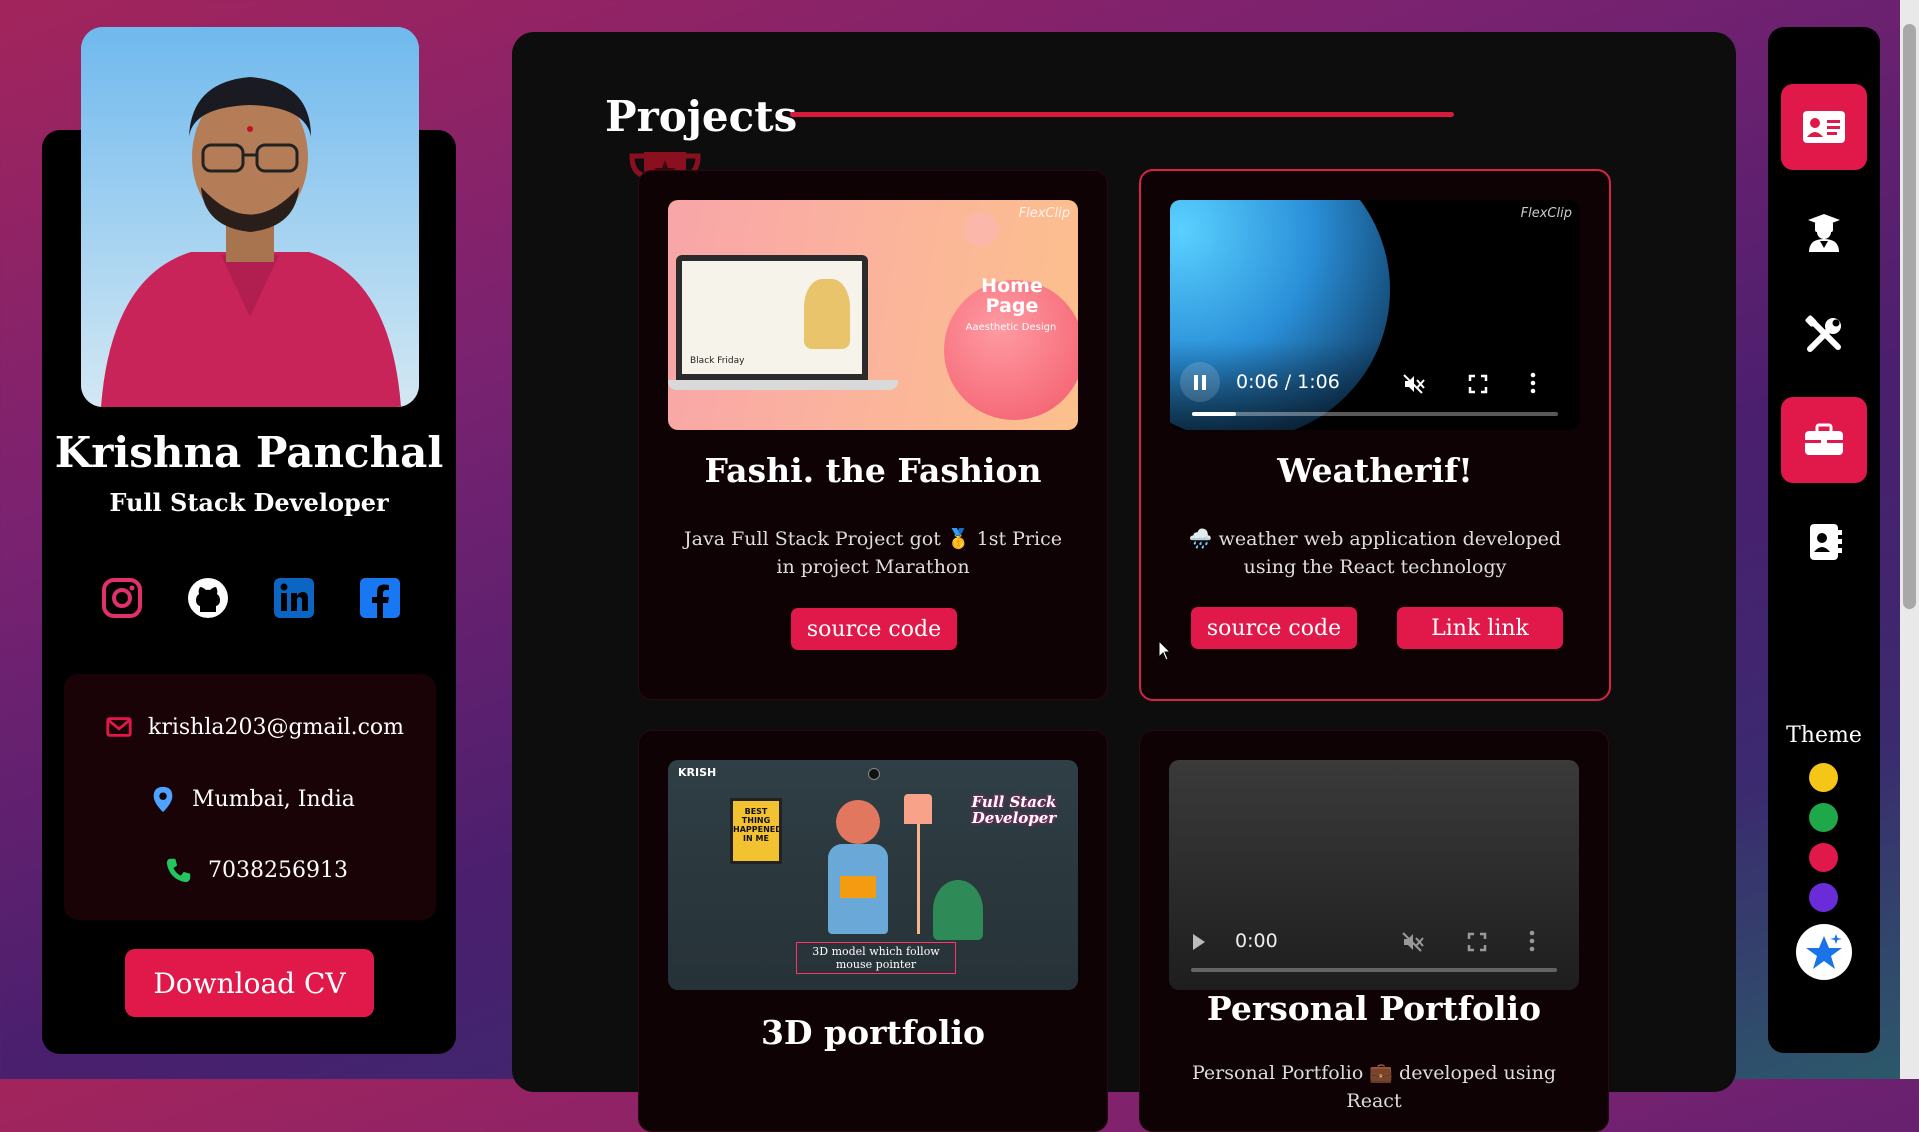  Describe the element at coordinates (1165, 650) in the screenshot. I see `mouse-cursor-icon` at that location.